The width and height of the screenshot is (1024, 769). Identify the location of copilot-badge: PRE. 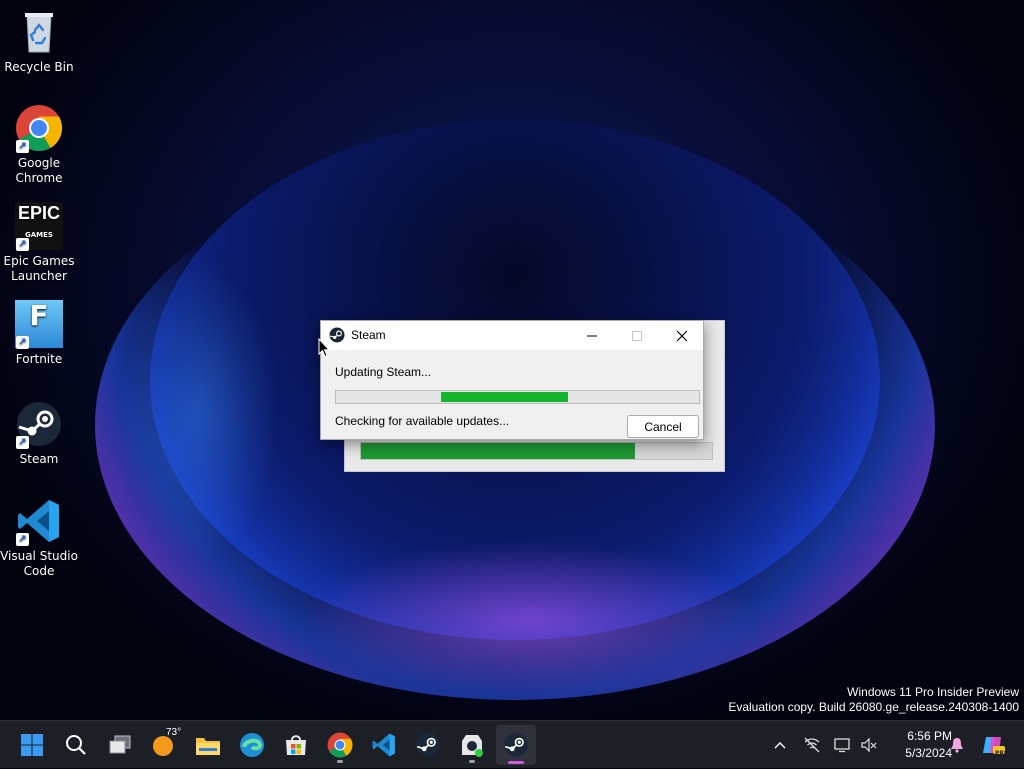
(1002, 753).